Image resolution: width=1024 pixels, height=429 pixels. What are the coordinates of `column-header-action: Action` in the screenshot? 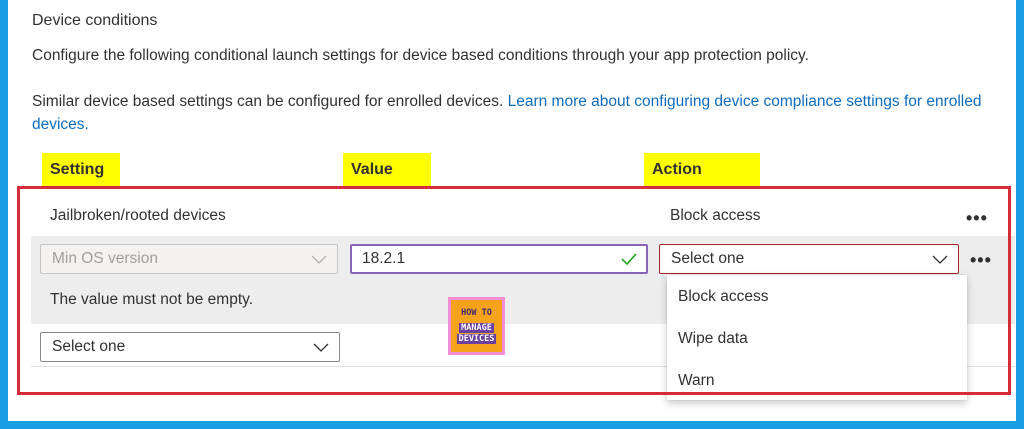 It's located at (702, 170).